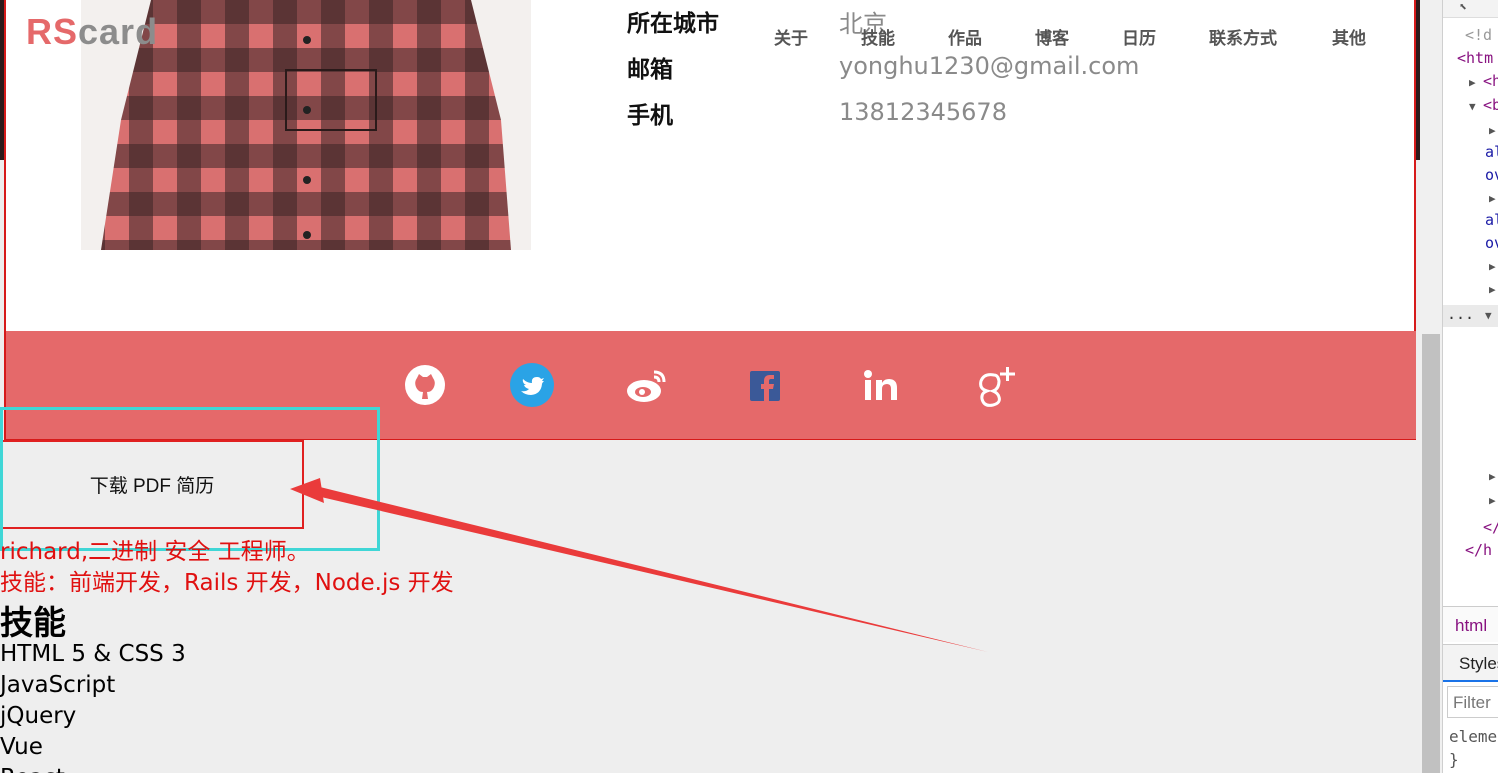 This screenshot has height=773, width=1498. What do you see at coordinates (923, 112) in the screenshot?
I see `phone-value: 13812345678` at bounding box center [923, 112].